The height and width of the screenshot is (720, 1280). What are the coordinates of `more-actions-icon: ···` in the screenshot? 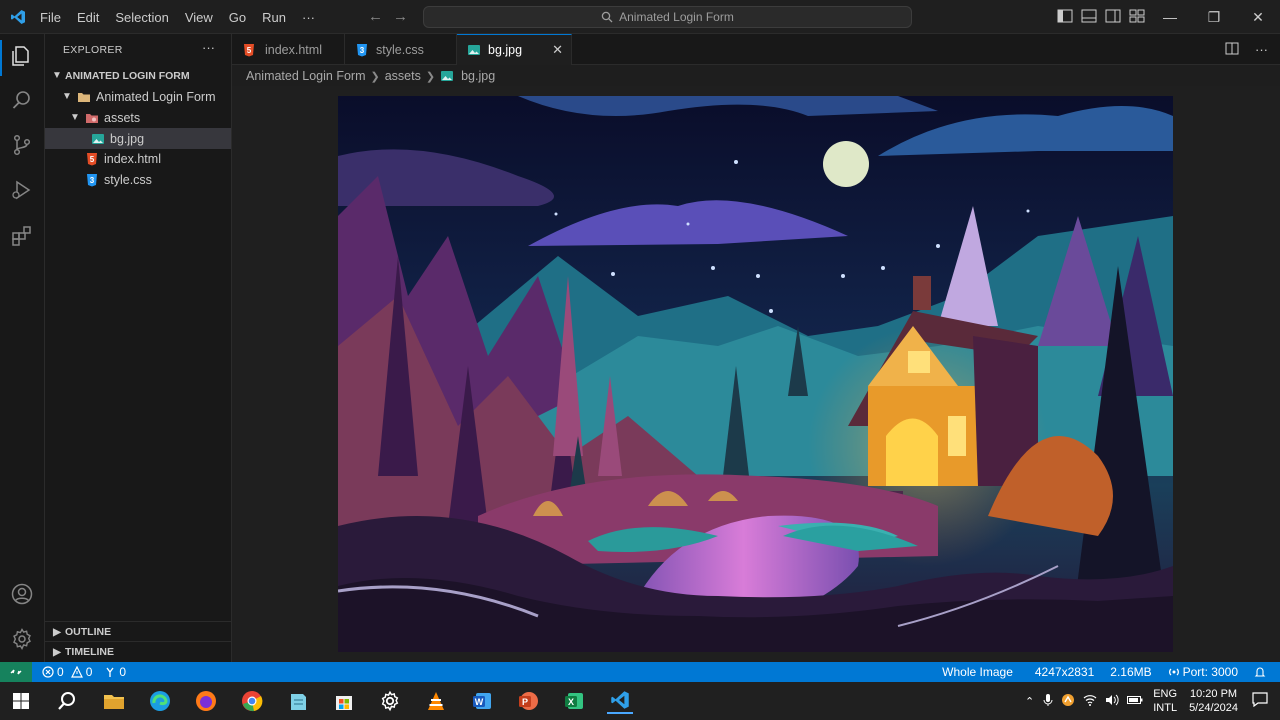 It's located at (1261, 50).